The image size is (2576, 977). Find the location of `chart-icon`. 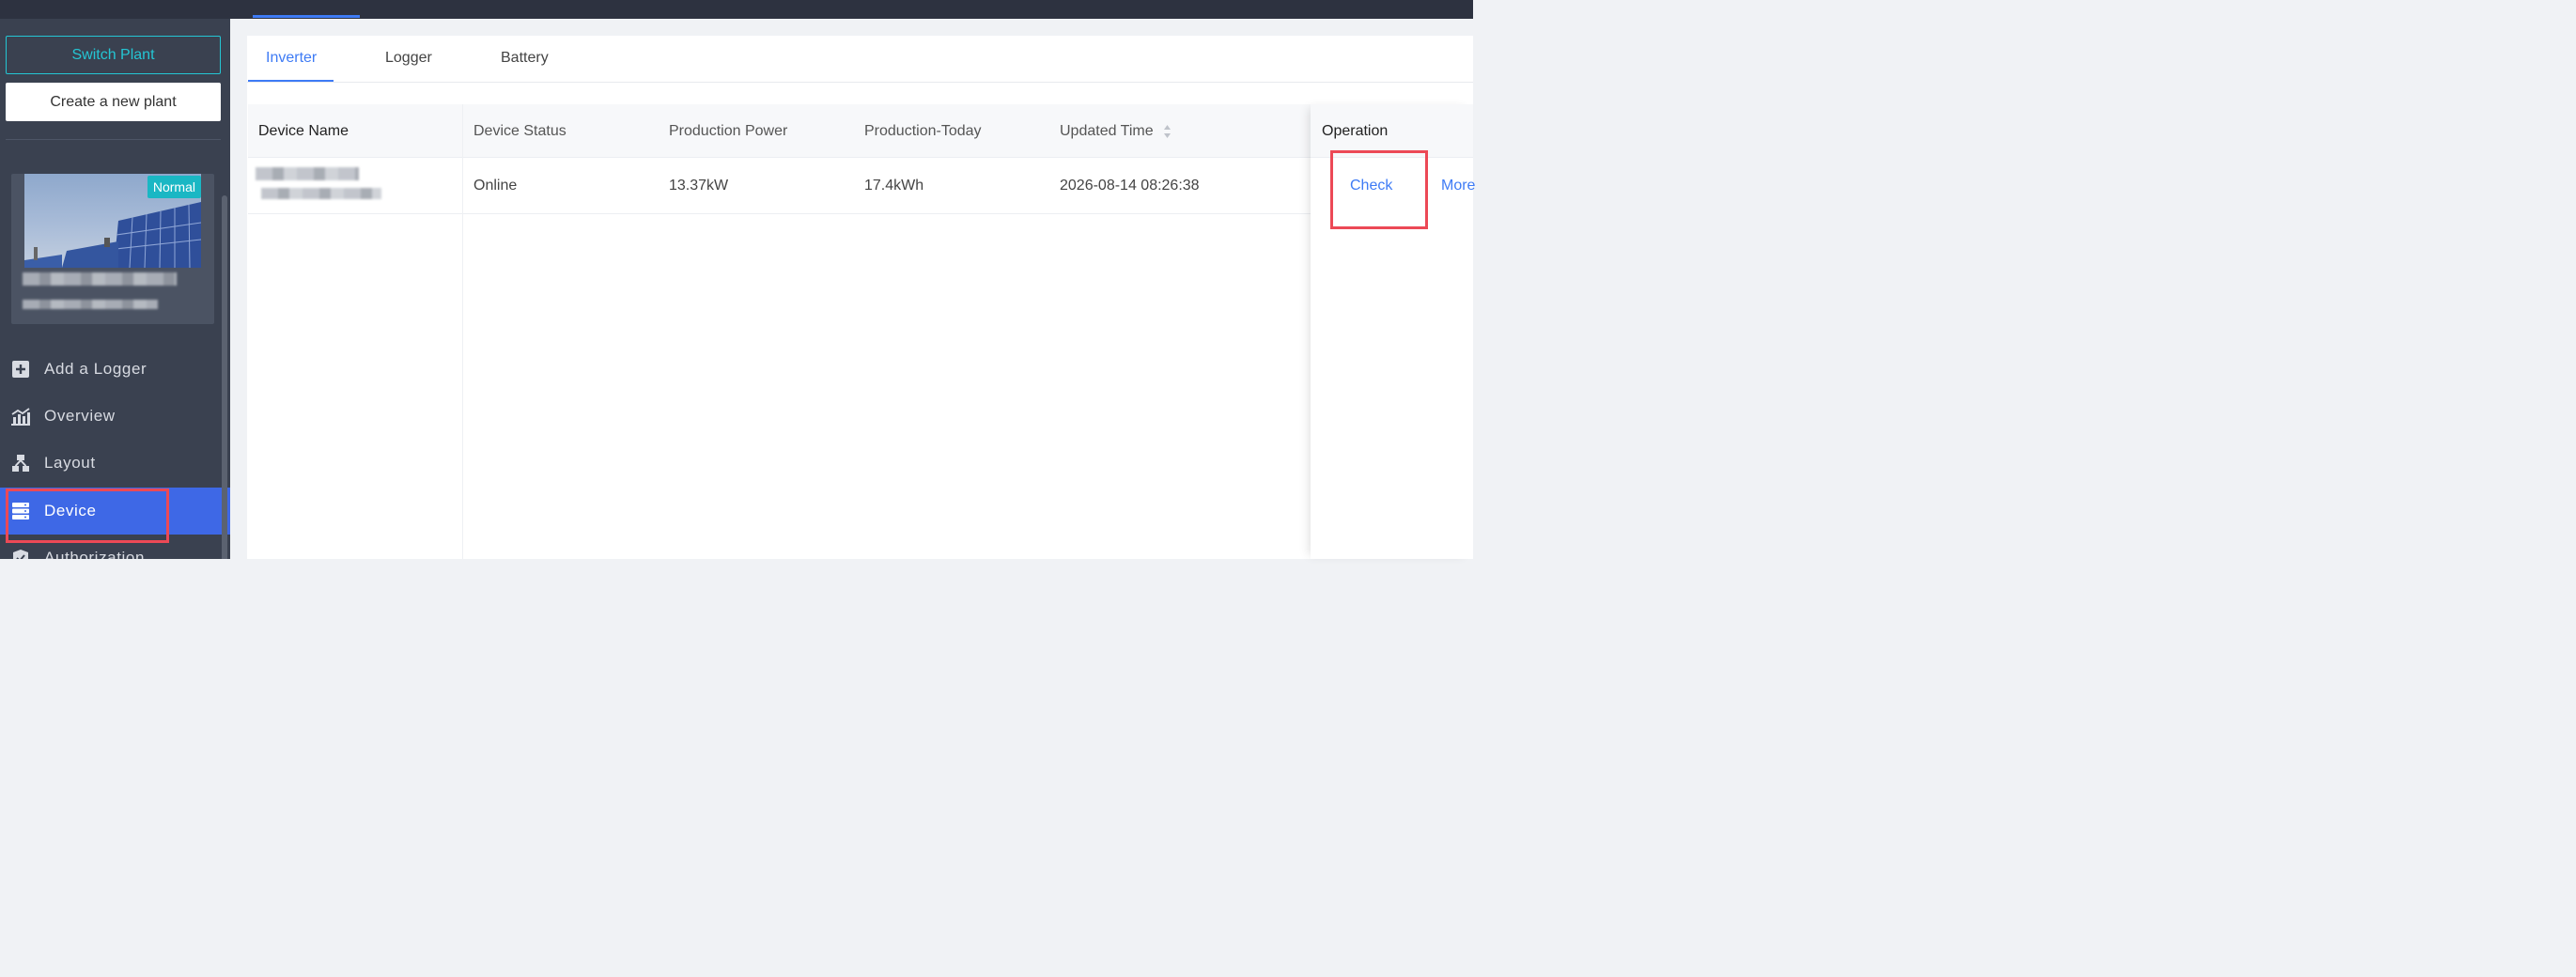

chart-icon is located at coordinates (20, 416).